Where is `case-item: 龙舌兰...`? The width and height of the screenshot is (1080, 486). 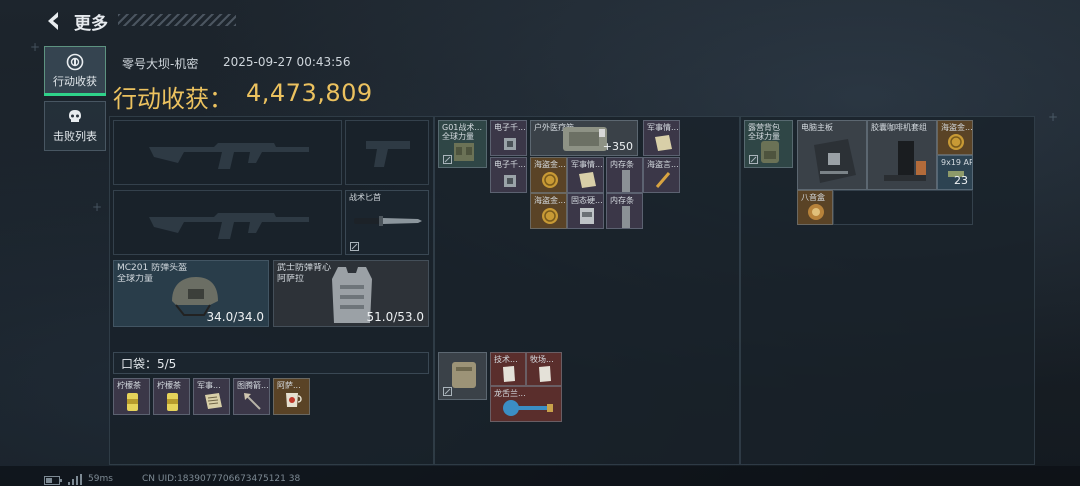
case-item: 龙舌兰... is located at coordinates (526, 404).